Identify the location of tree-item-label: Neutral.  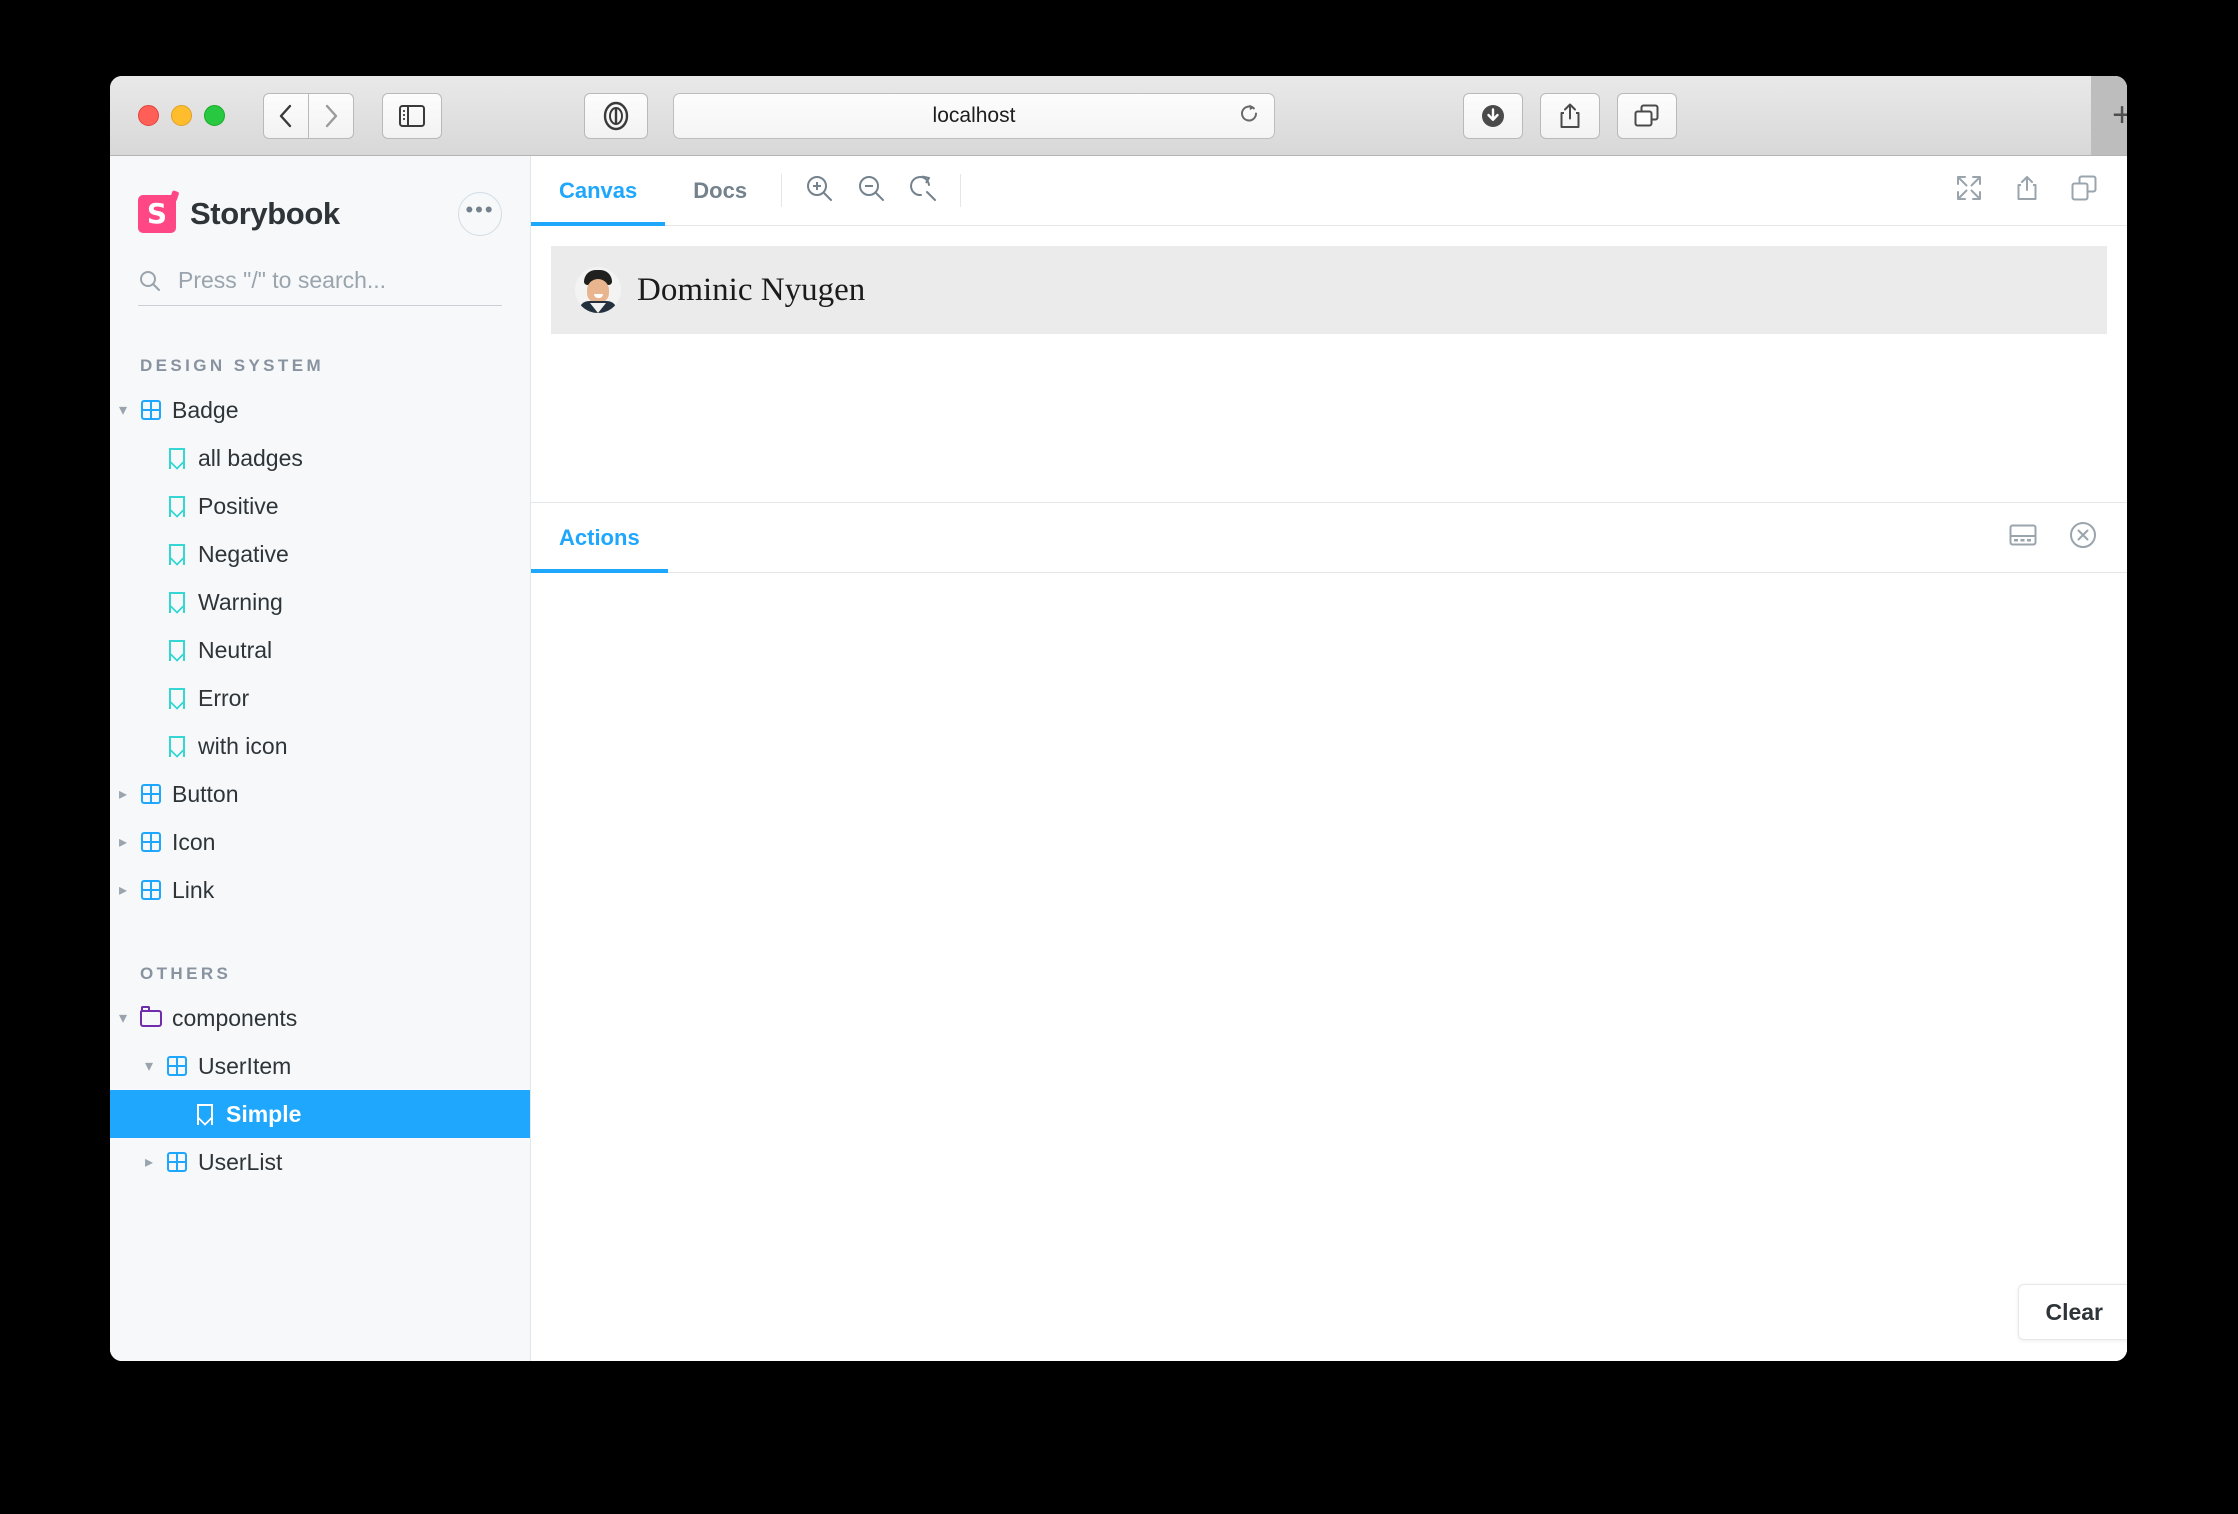
(235, 649).